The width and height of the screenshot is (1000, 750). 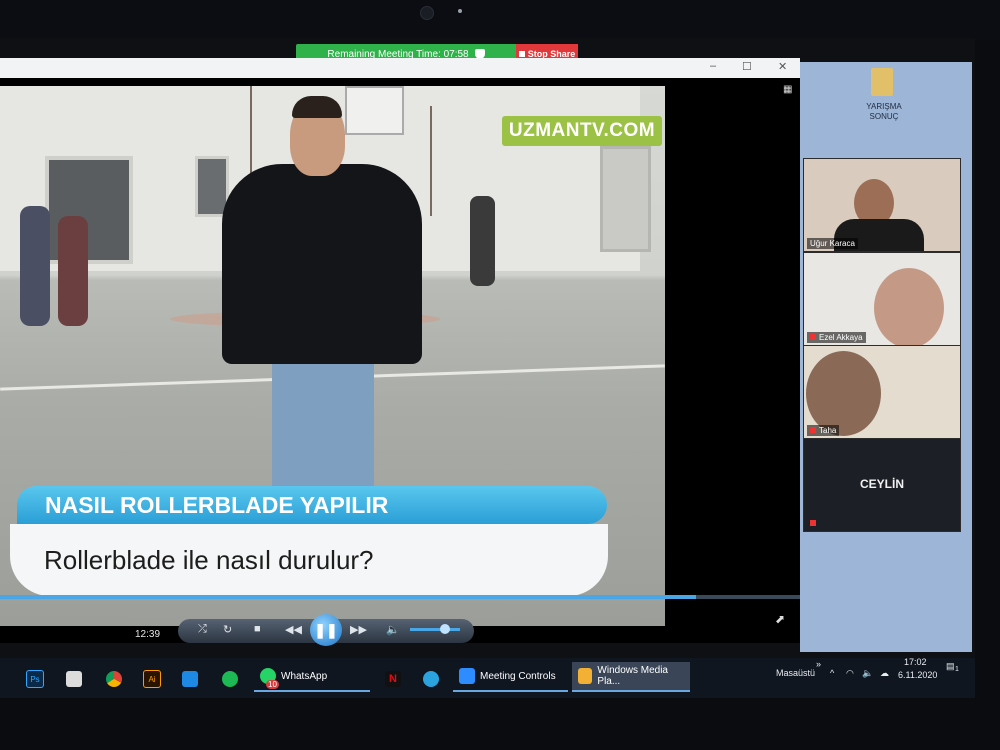 I want to click on desktop-icon-label: YARIŞMA SONUÇ, so click(x=884, y=111).